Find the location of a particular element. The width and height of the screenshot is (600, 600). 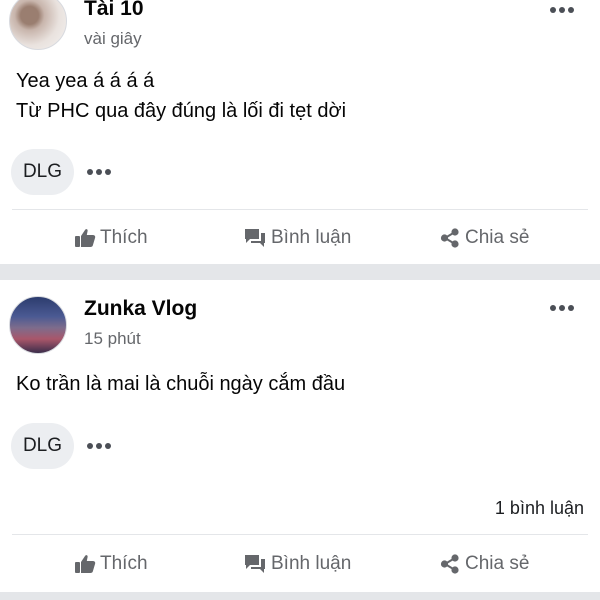

post-timestamp: 15 phút is located at coordinates (112, 339).